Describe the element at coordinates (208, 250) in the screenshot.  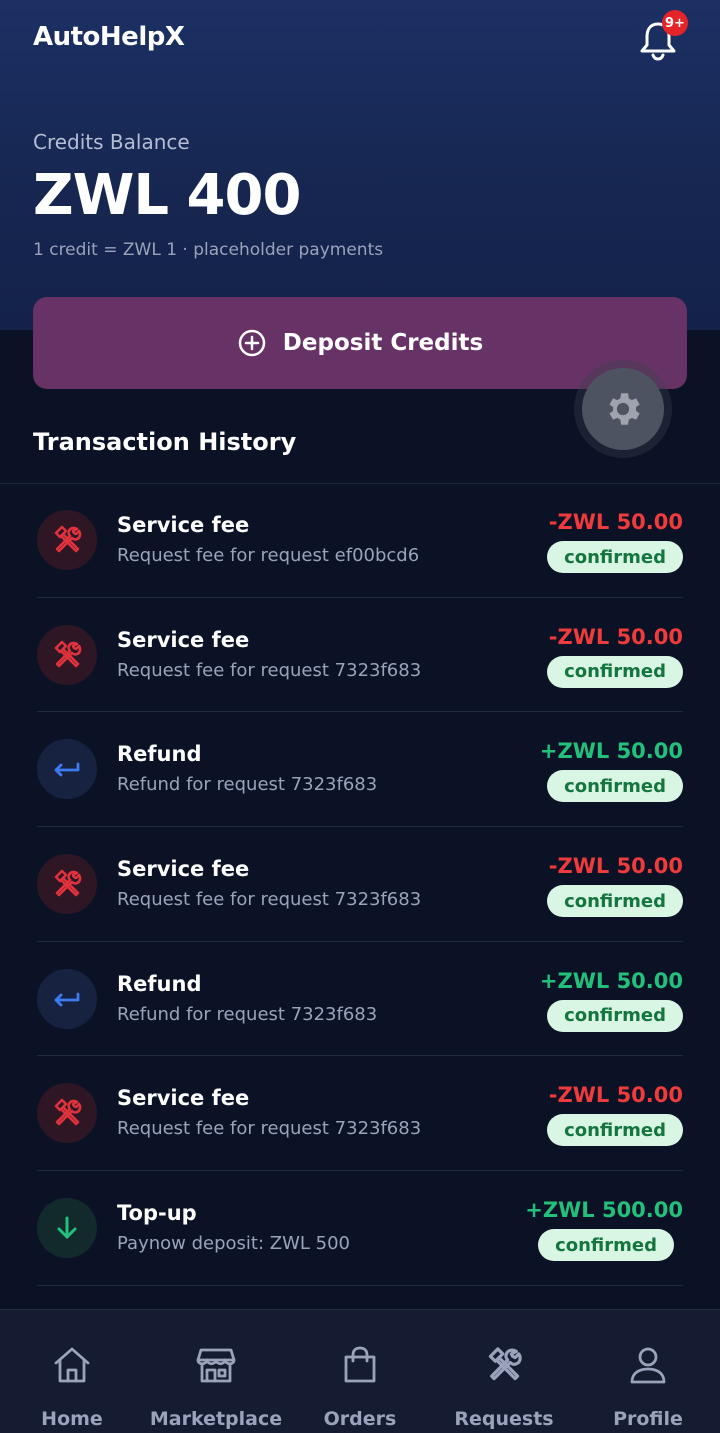
I see `balance-note: 1 credit = ZWL 1 · placeholder payments` at that location.